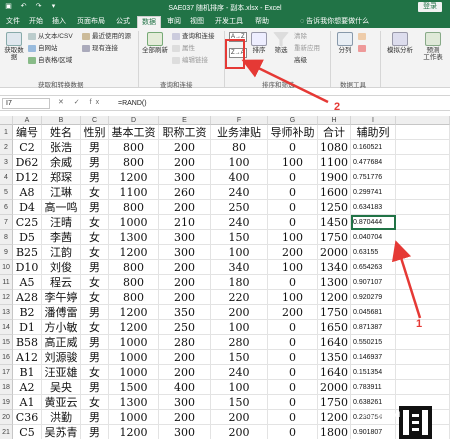  What do you see at coordinates (149, 22) in the screenshot?
I see `tab-data: 数据` at bounding box center [149, 22].